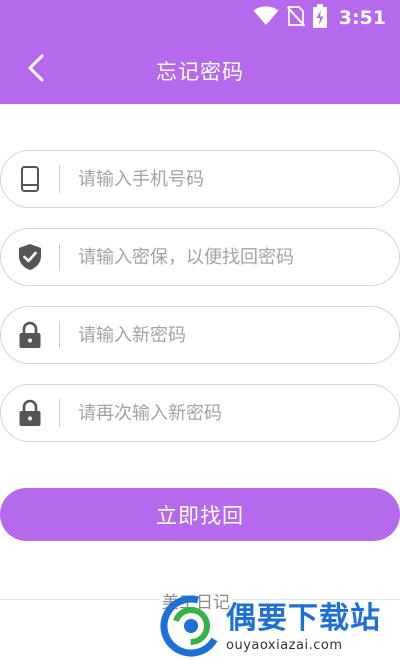  What do you see at coordinates (191, 627) in the screenshot?
I see `watermark-logo-icon` at bounding box center [191, 627].